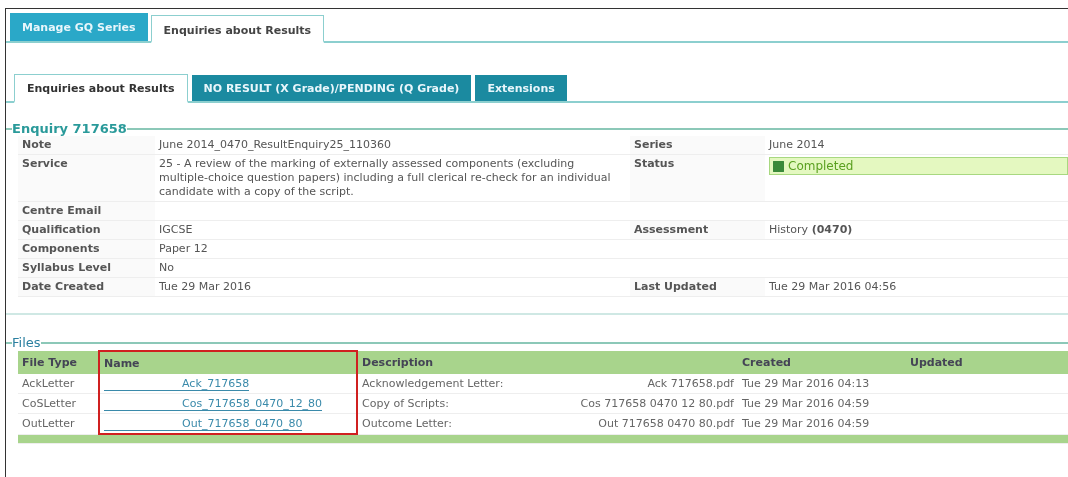  I want to click on field-value: Tue 29 Mar 2016 04:56, so click(916, 287).